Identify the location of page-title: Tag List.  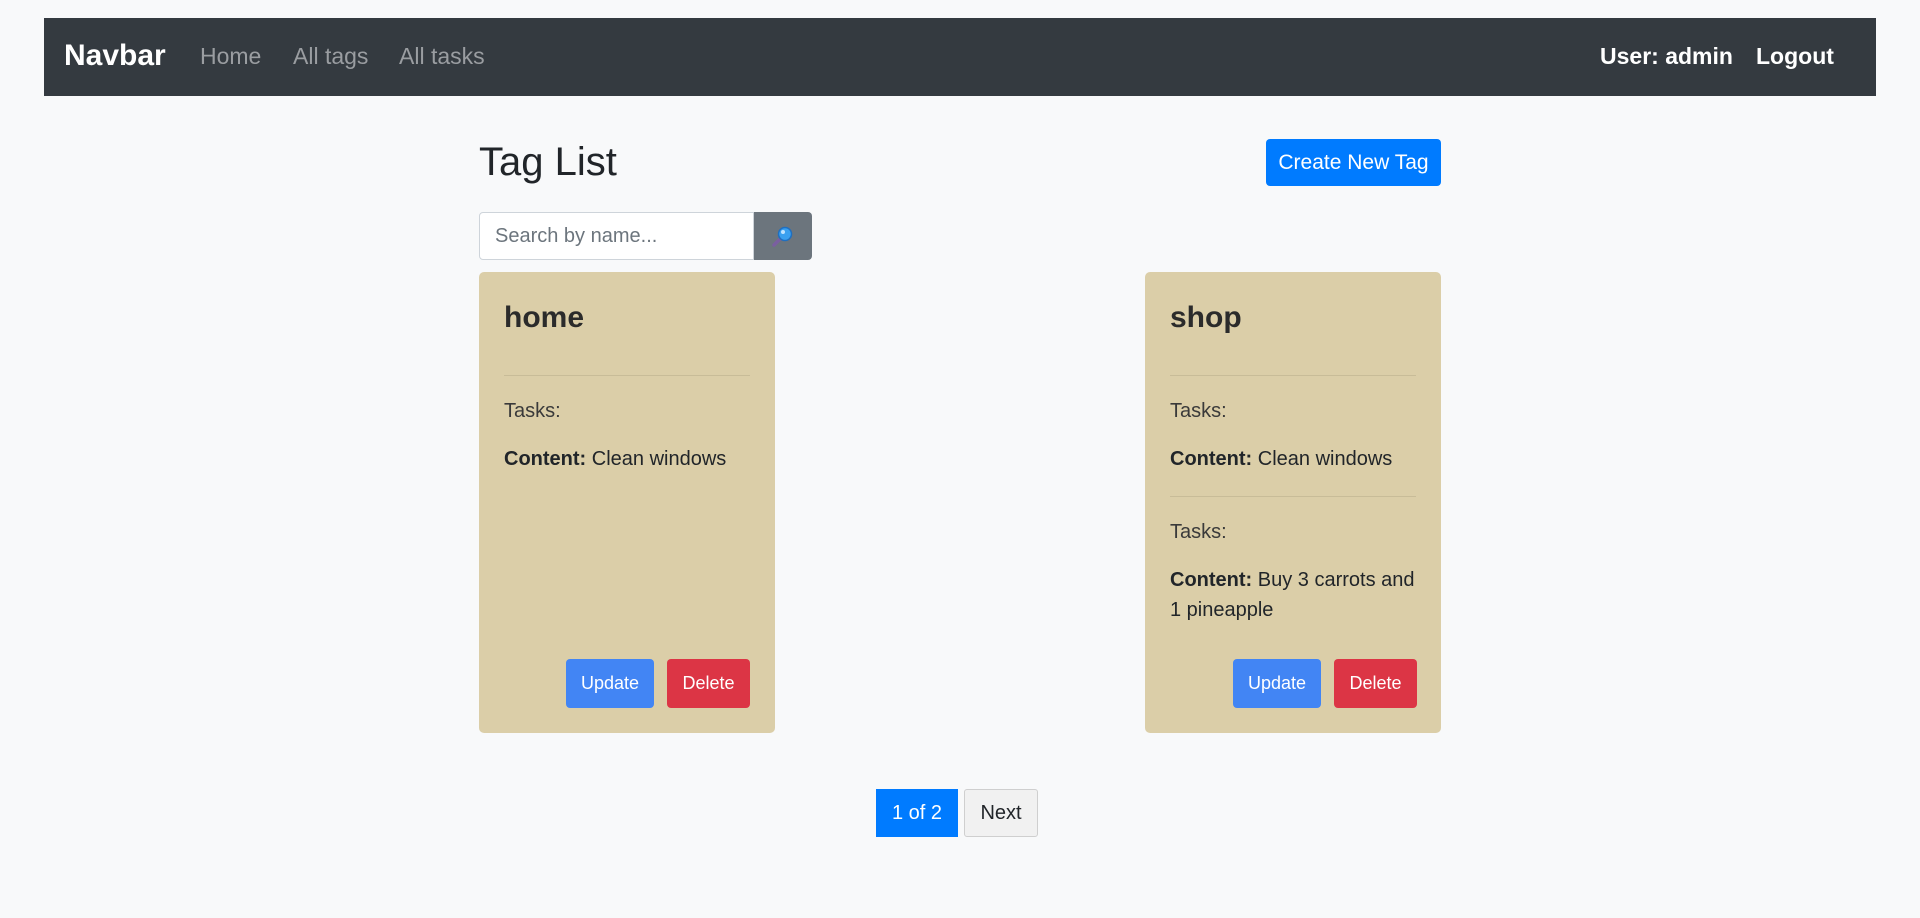
(548, 162).